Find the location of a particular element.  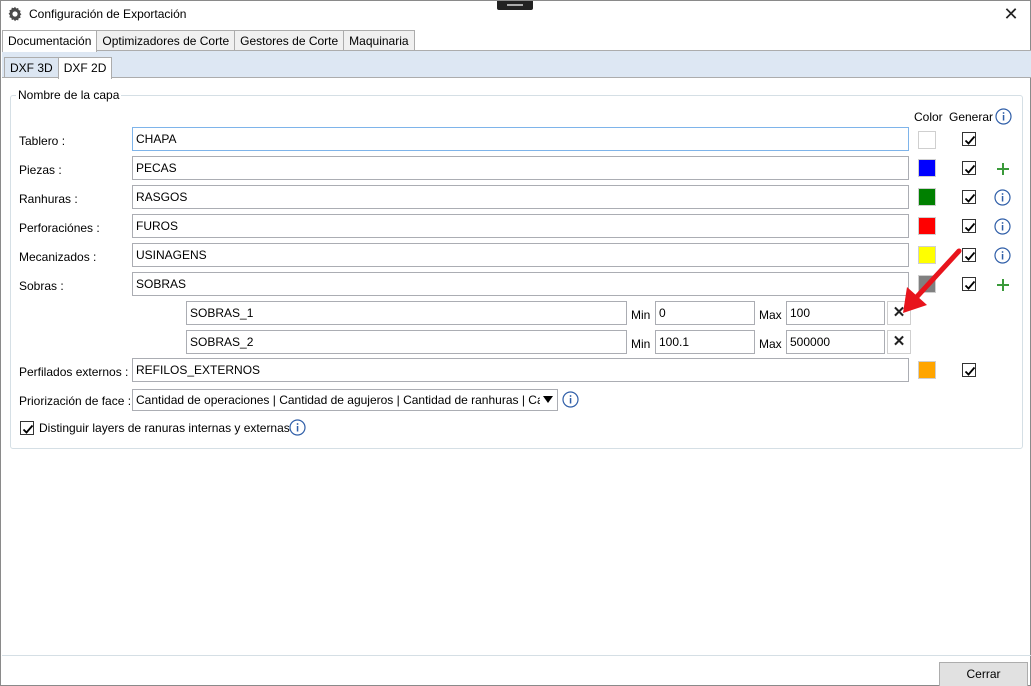

sobras-input: SOBRAS is located at coordinates (520, 284).